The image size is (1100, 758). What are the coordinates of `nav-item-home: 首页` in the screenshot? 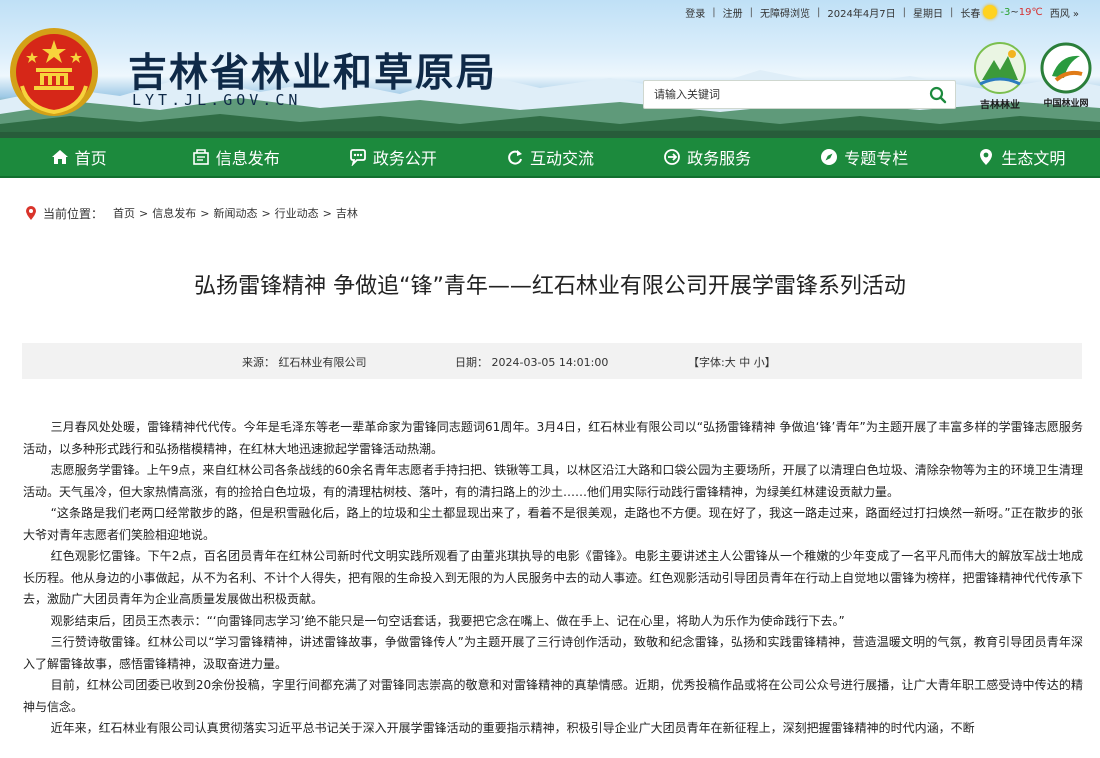 It's located at (78, 157).